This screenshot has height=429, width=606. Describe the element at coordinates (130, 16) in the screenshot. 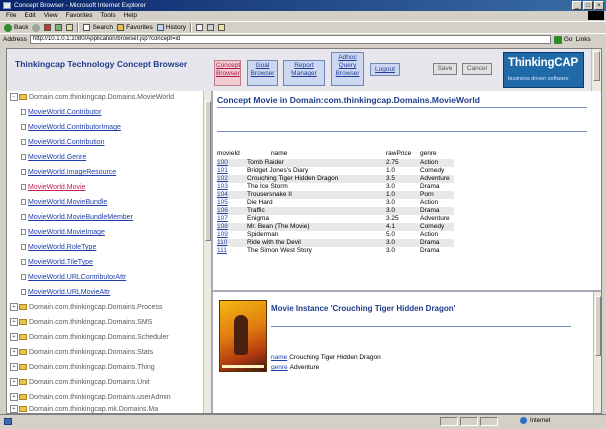

I see `menu-help: Help` at that location.